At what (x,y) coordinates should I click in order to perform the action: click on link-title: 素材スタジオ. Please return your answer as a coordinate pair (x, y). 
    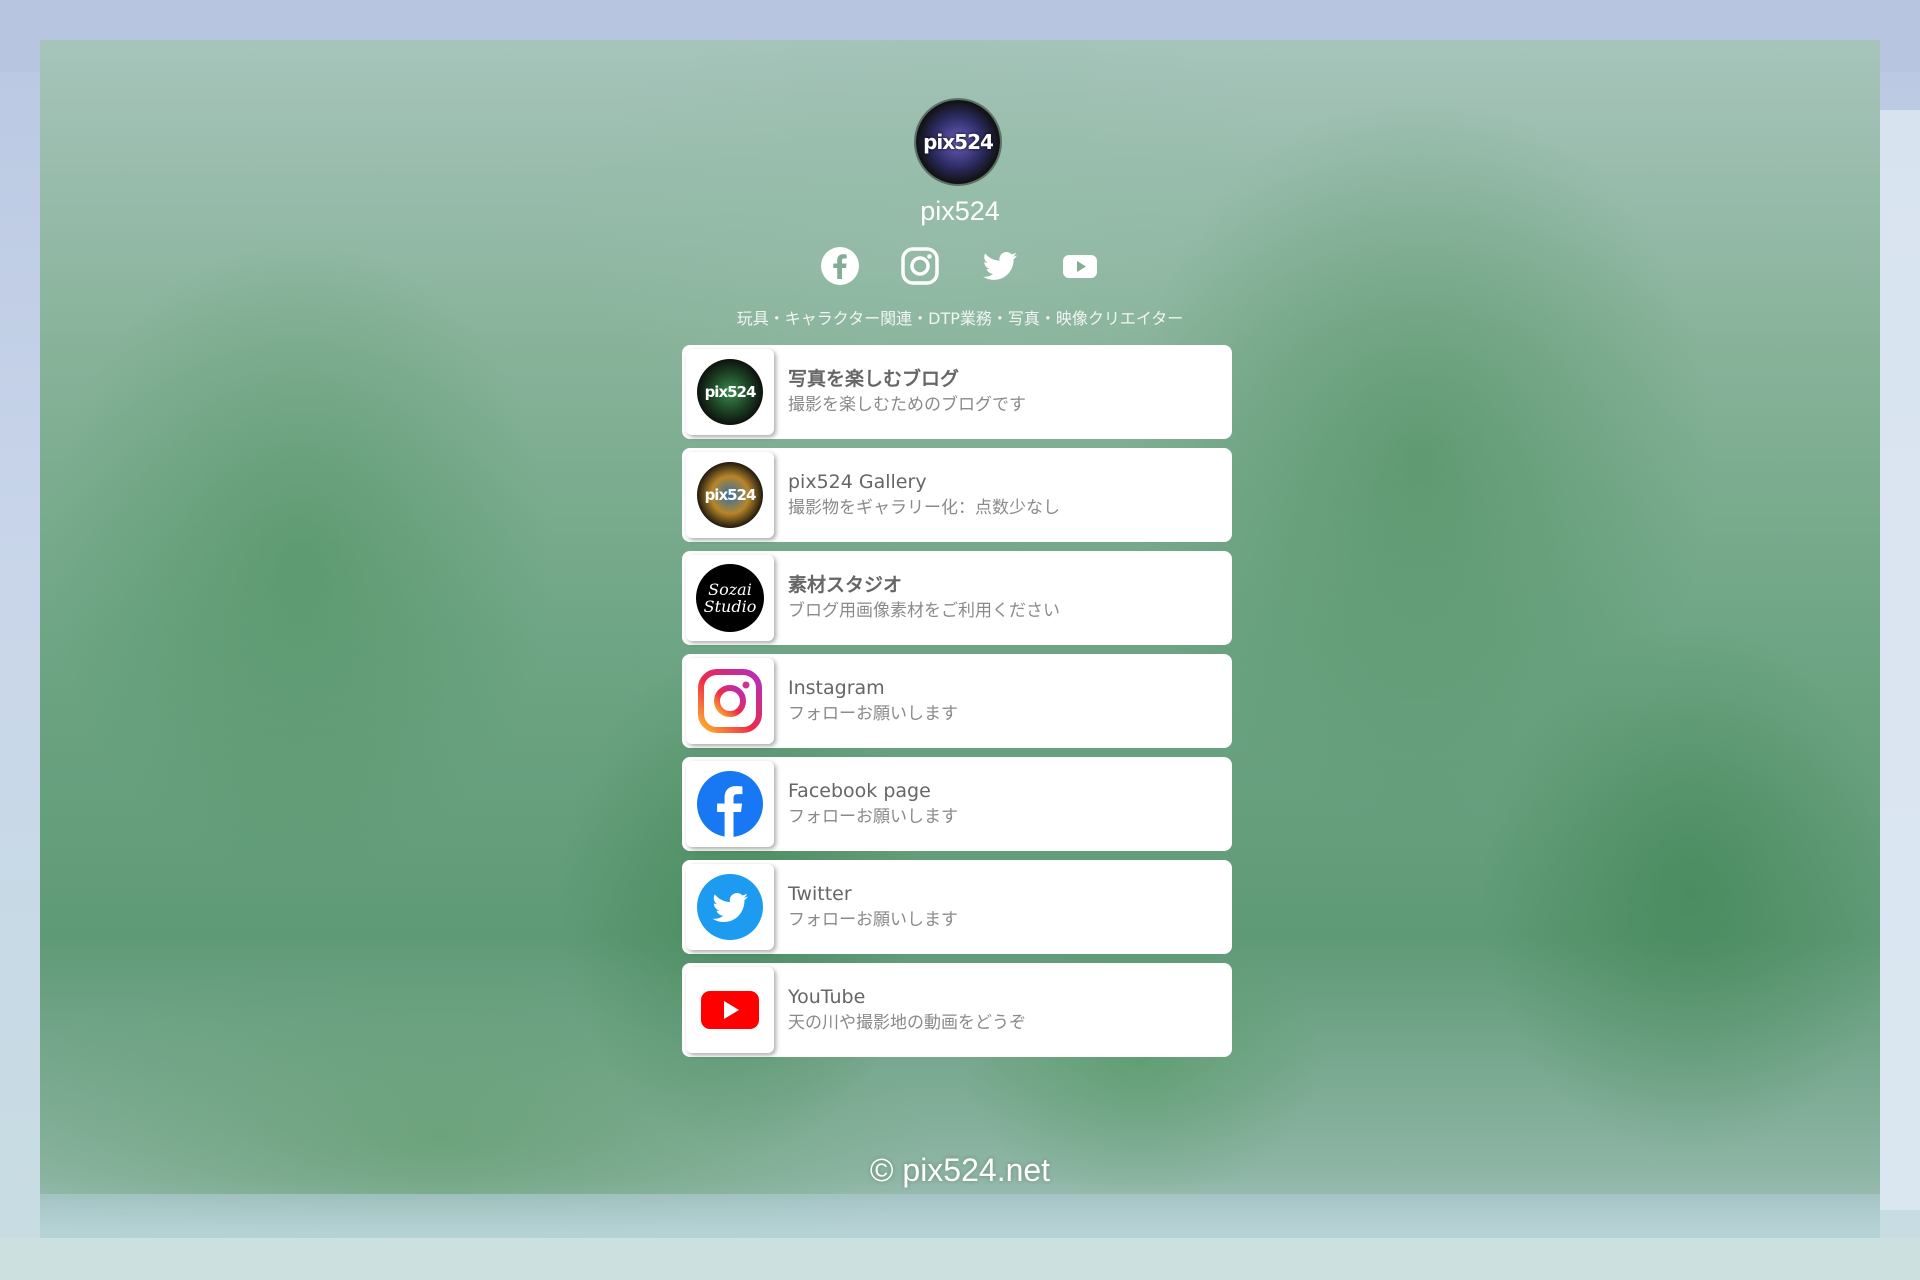
    Looking at the image, I should click on (845, 585).